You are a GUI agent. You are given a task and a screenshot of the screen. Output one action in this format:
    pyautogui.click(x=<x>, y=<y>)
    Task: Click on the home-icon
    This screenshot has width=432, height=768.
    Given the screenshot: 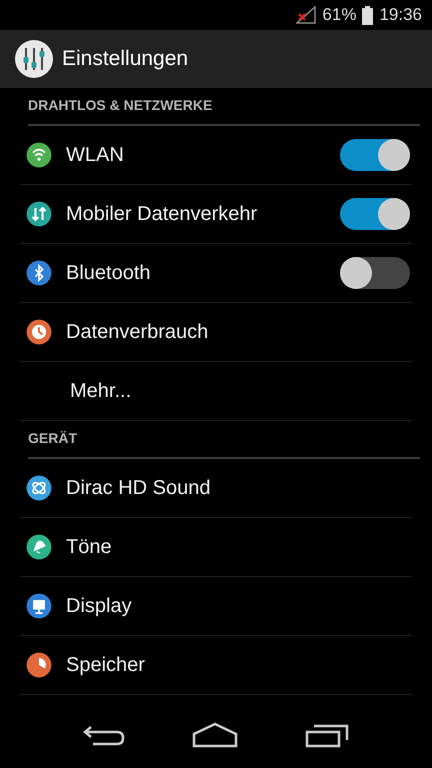 What is the action you would take?
    pyautogui.click(x=215, y=735)
    